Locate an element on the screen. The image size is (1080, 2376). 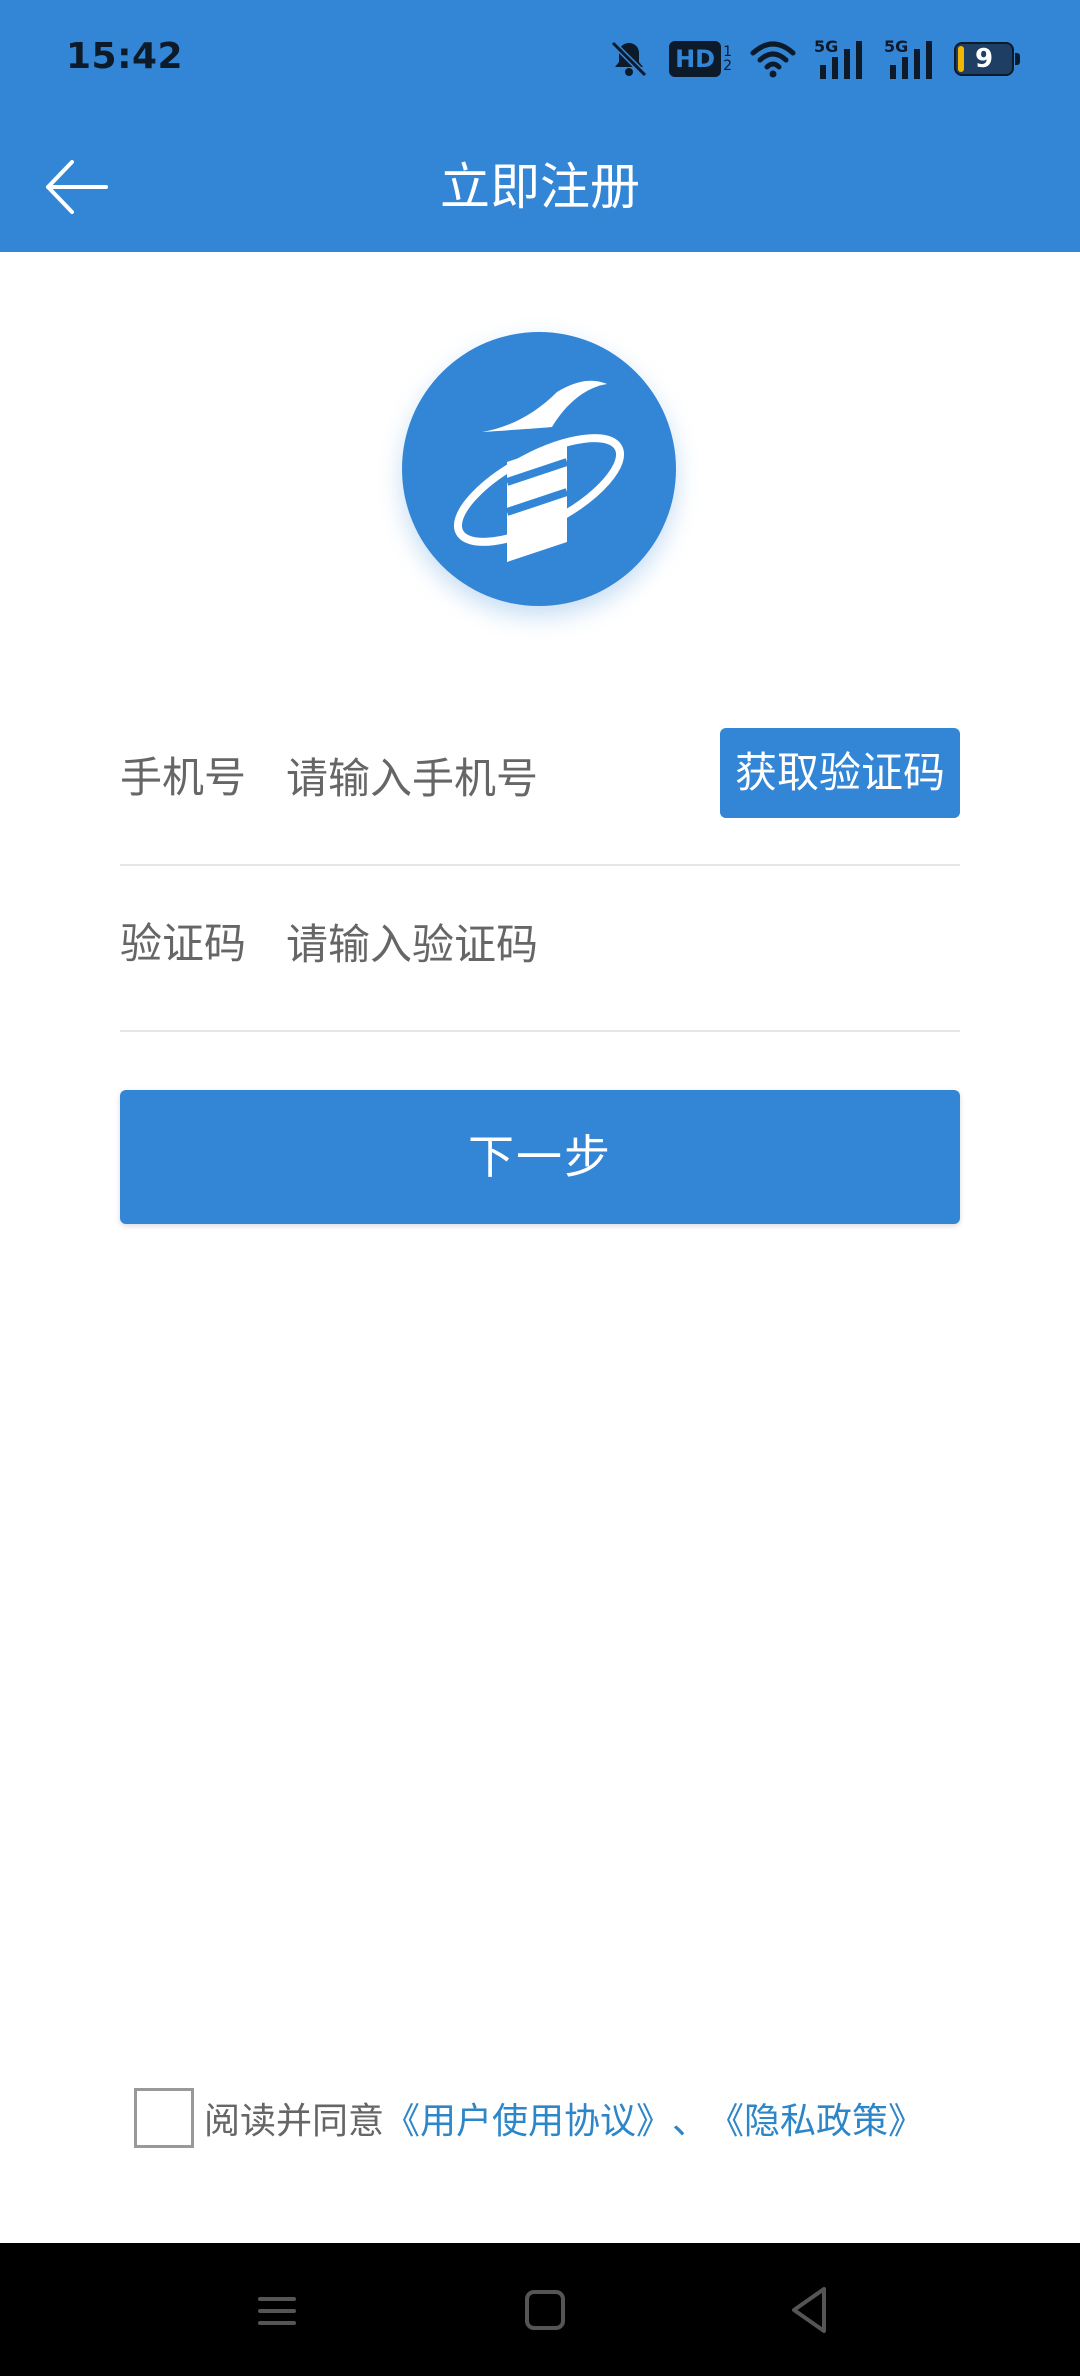
top-bar: 15:42 HD 12 5G 5G 9 立即注册 is located at coordinates (540, 126).